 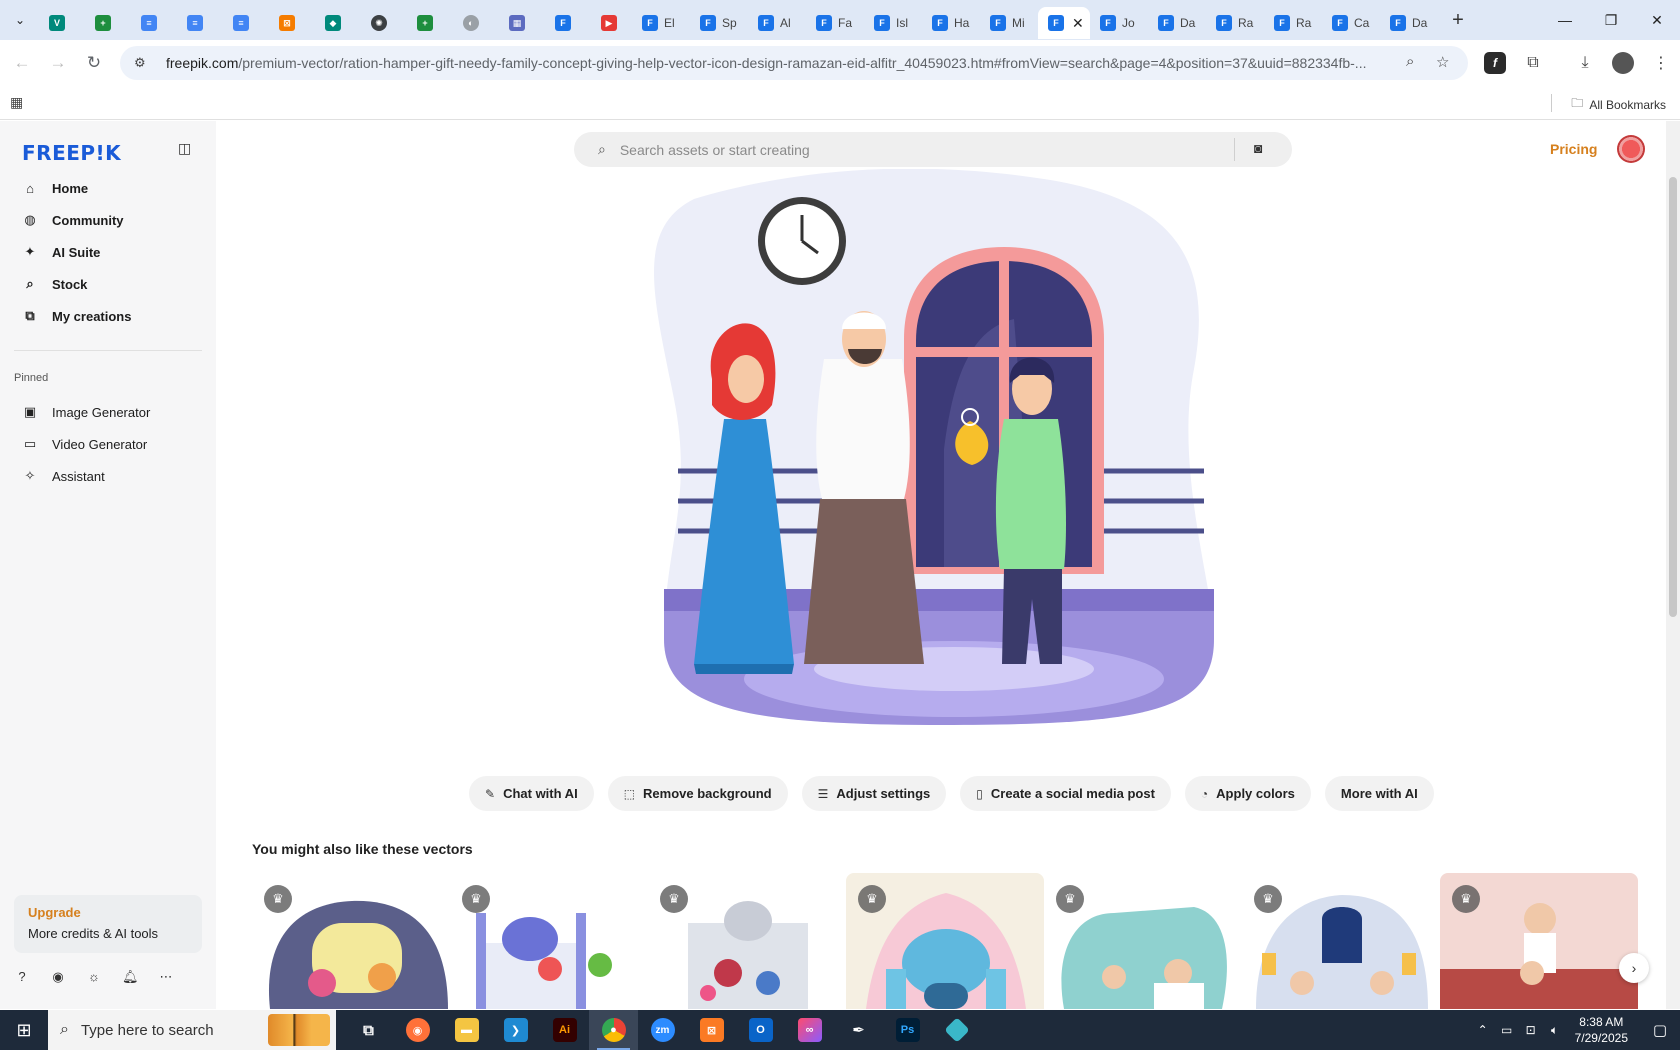 I want to click on sidebar-item-my-creations: ⧉ My creations, so click(x=109, y=316).